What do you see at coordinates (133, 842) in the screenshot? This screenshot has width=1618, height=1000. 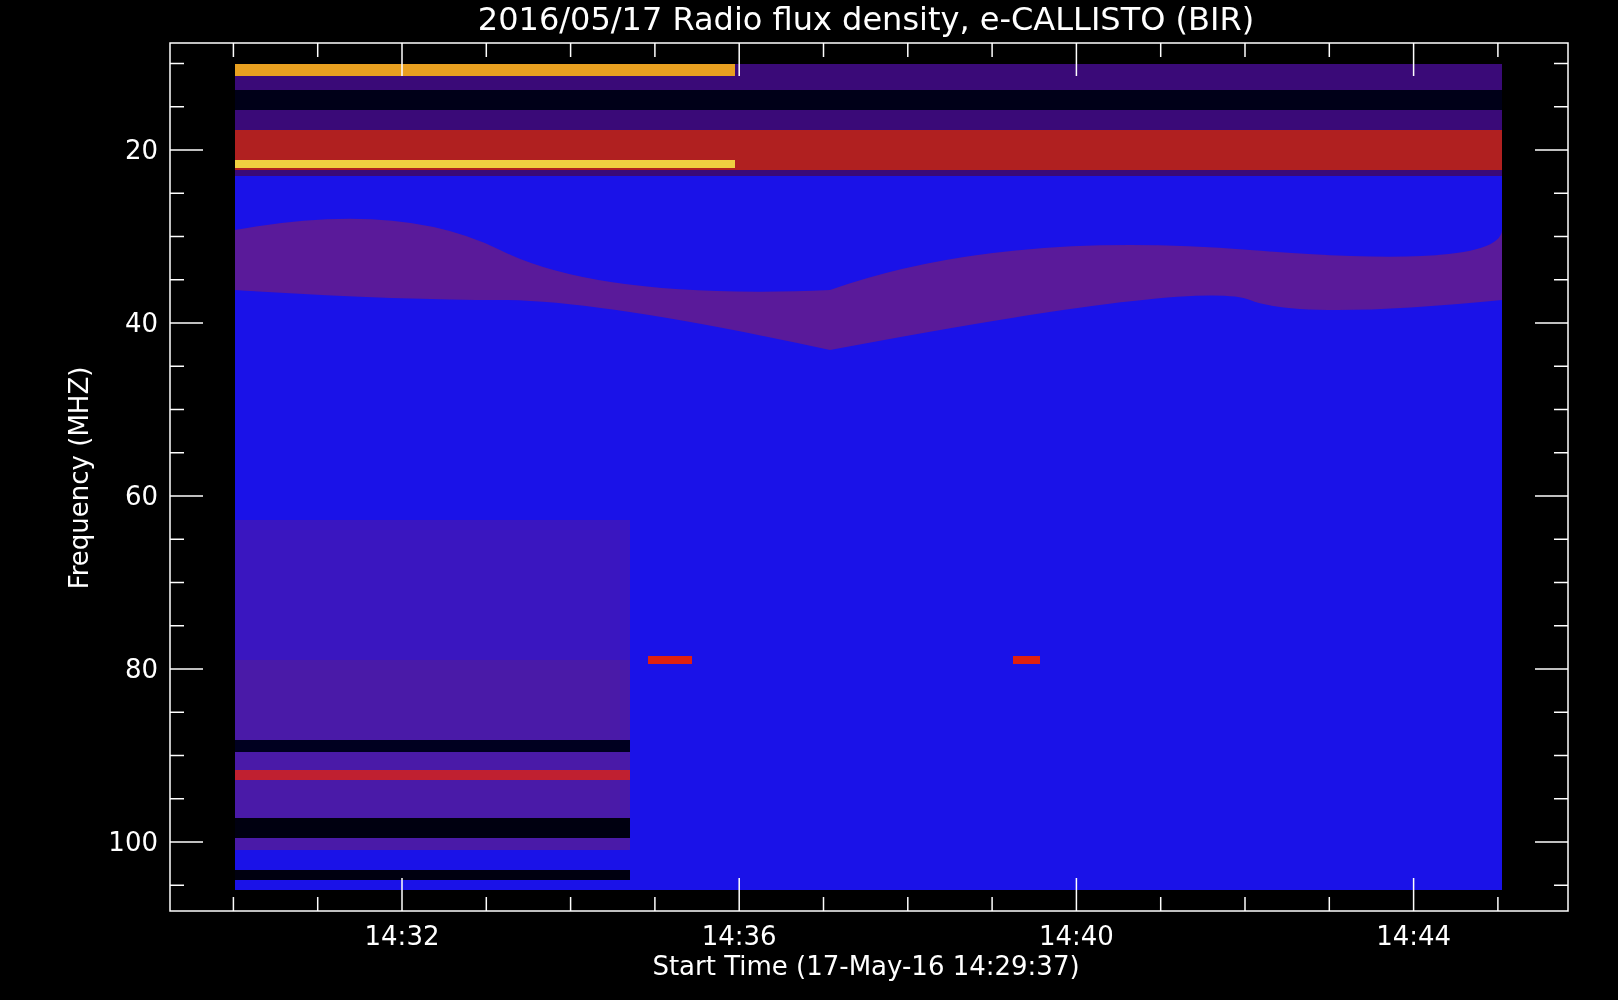 I see `tick-label: 100` at bounding box center [133, 842].